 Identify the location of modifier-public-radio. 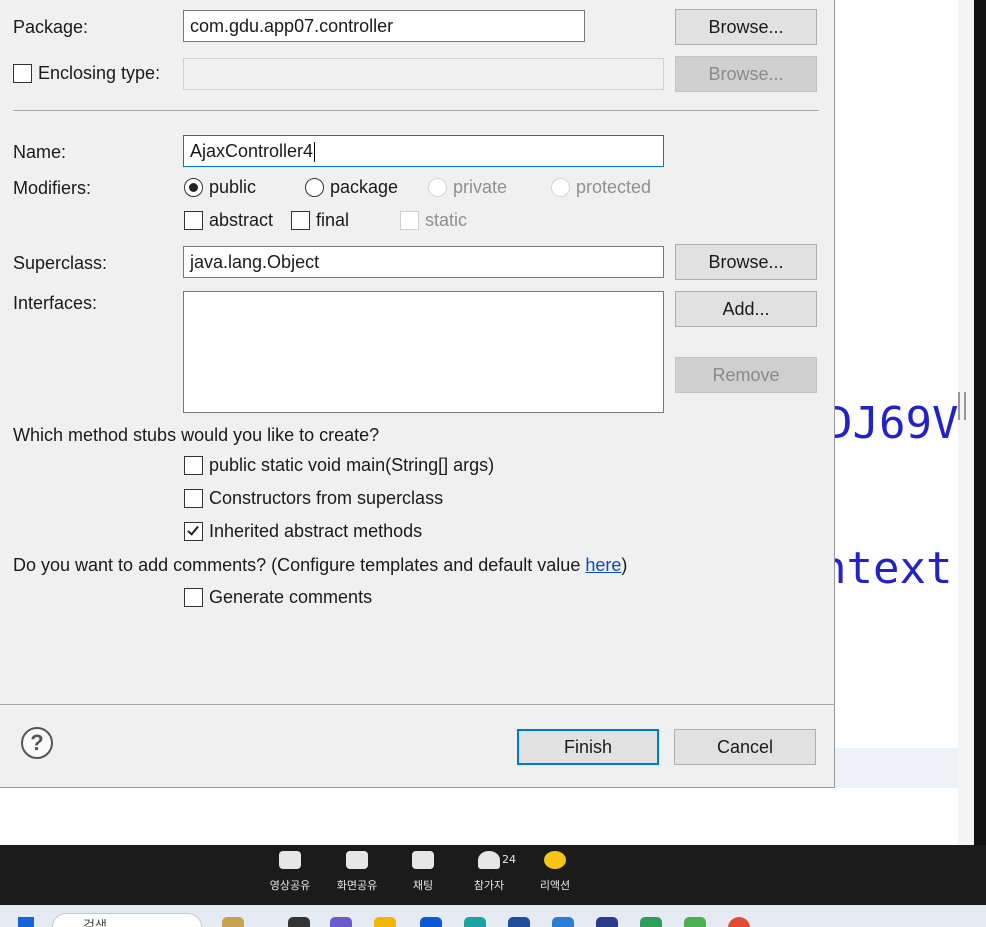
(193, 187).